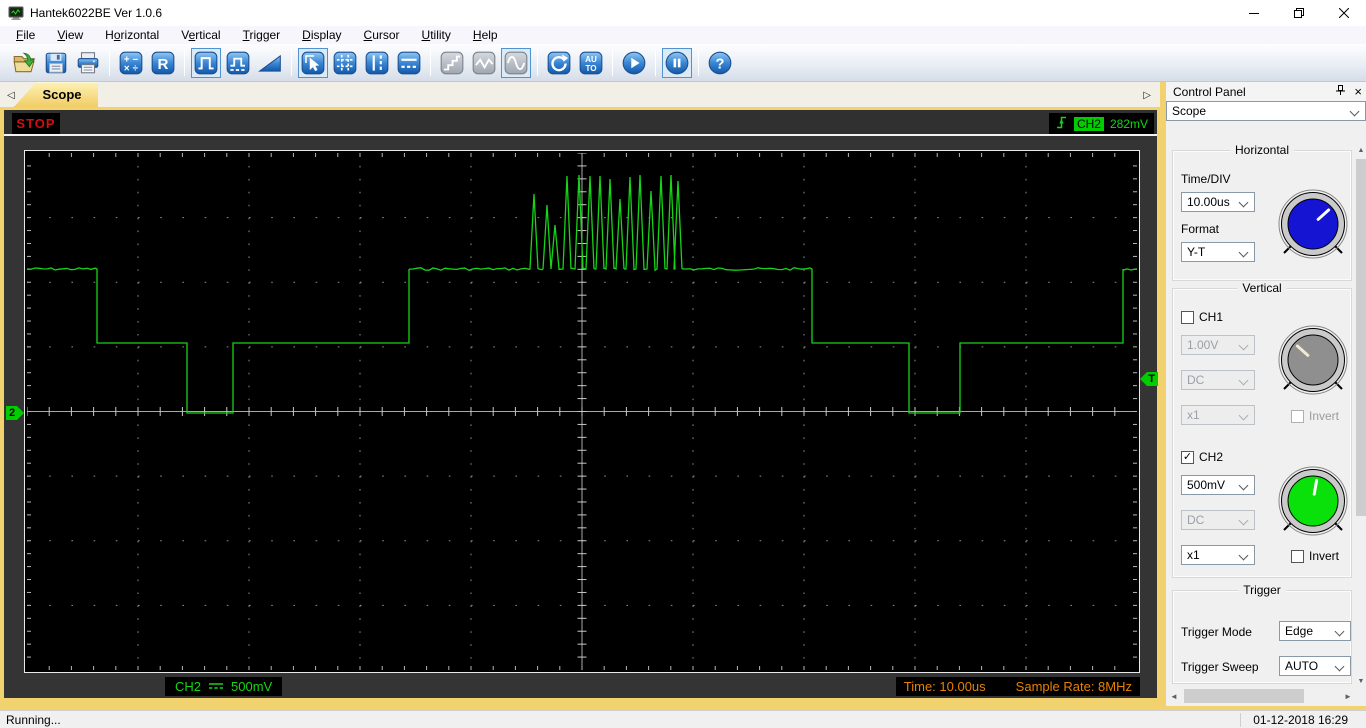 The image size is (1366, 728). I want to click on ch1-invert-label: Invert, so click(1324, 416).